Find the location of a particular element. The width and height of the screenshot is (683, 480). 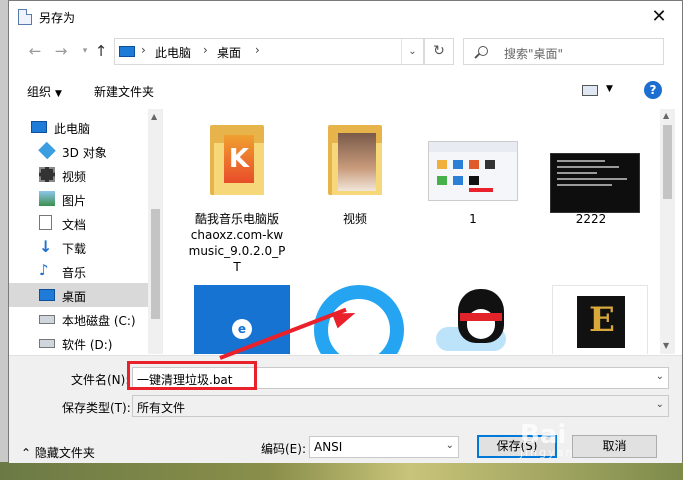

sidebar-item-desktop: 桌面 is located at coordinates (78, 295).